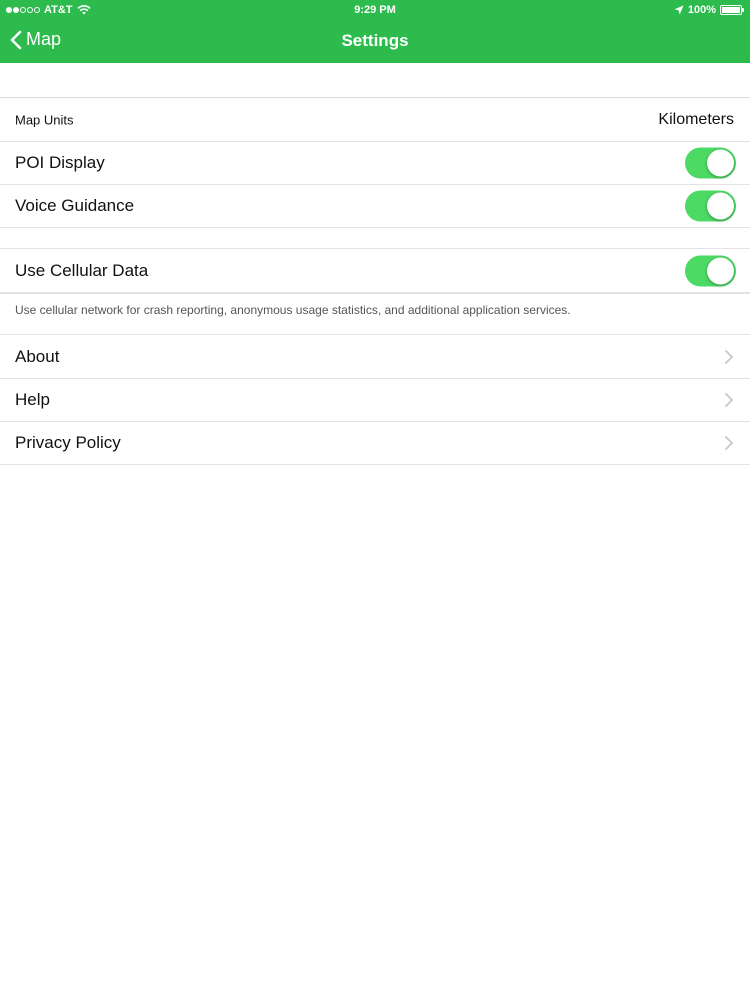 The image size is (750, 1000). I want to click on help-row: Help, so click(375, 399).